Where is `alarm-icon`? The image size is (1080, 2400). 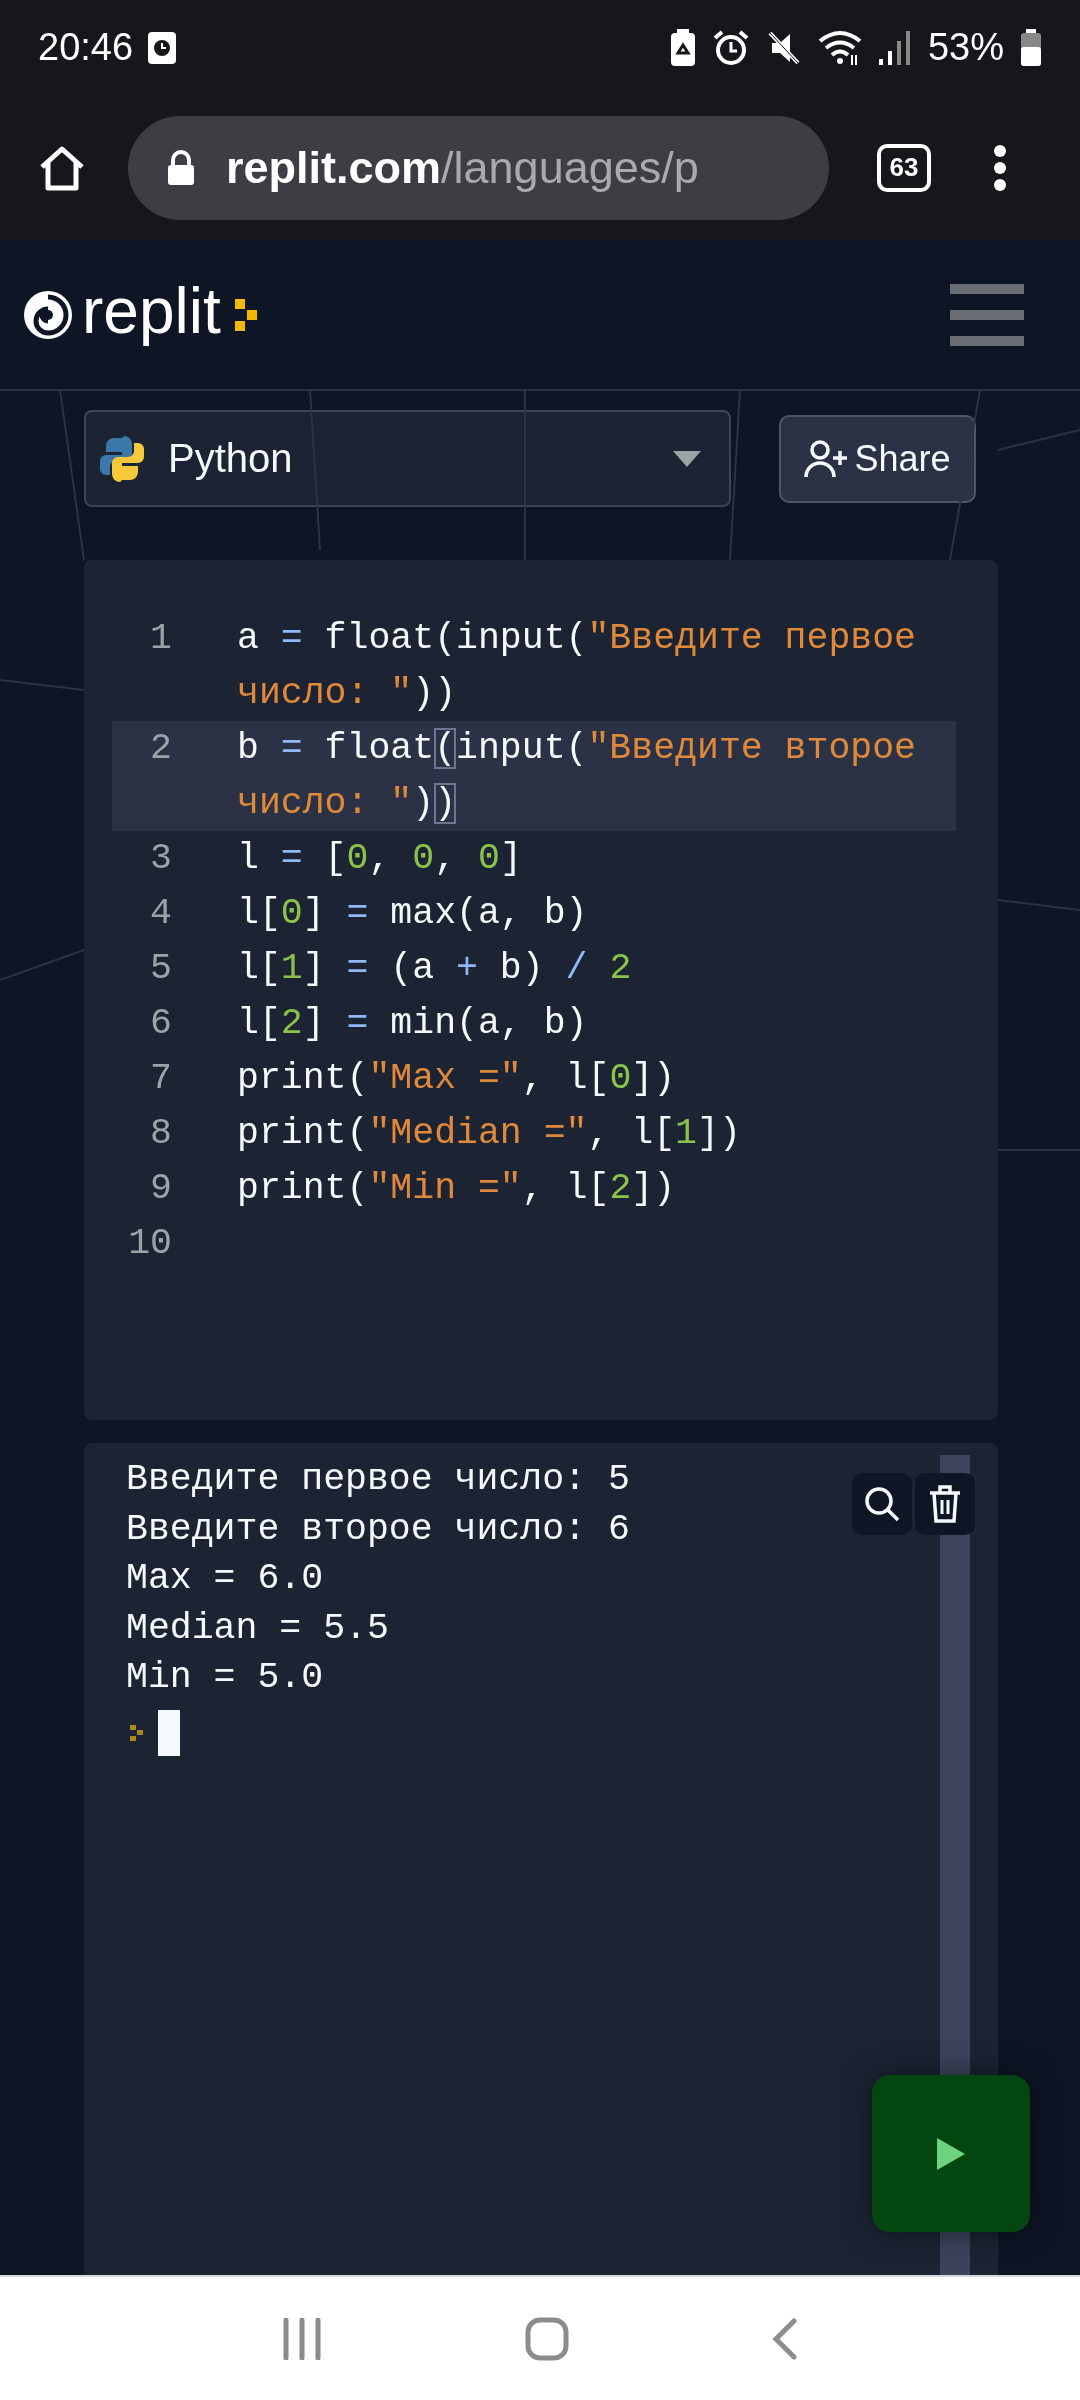 alarm-icon is located at coordinates (730, 47).